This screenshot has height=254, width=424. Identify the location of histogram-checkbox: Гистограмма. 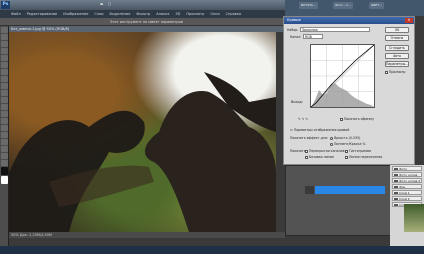
(358, 151).